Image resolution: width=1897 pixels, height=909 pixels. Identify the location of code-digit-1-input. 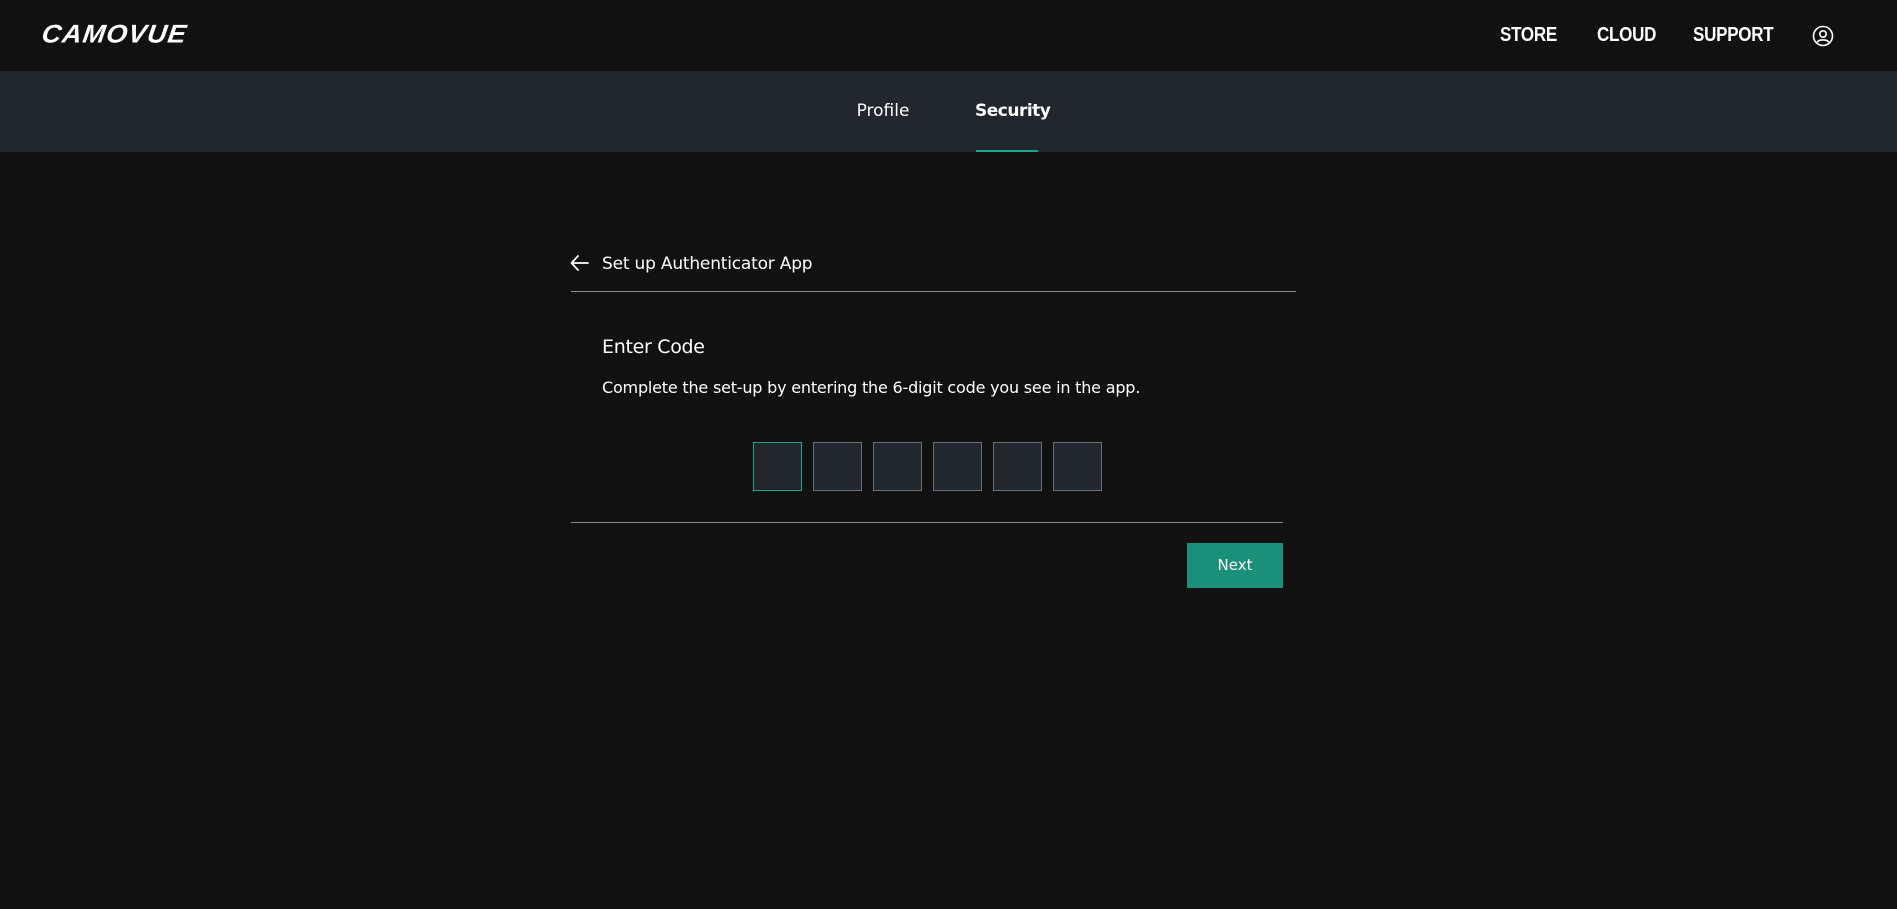
(777, 466).